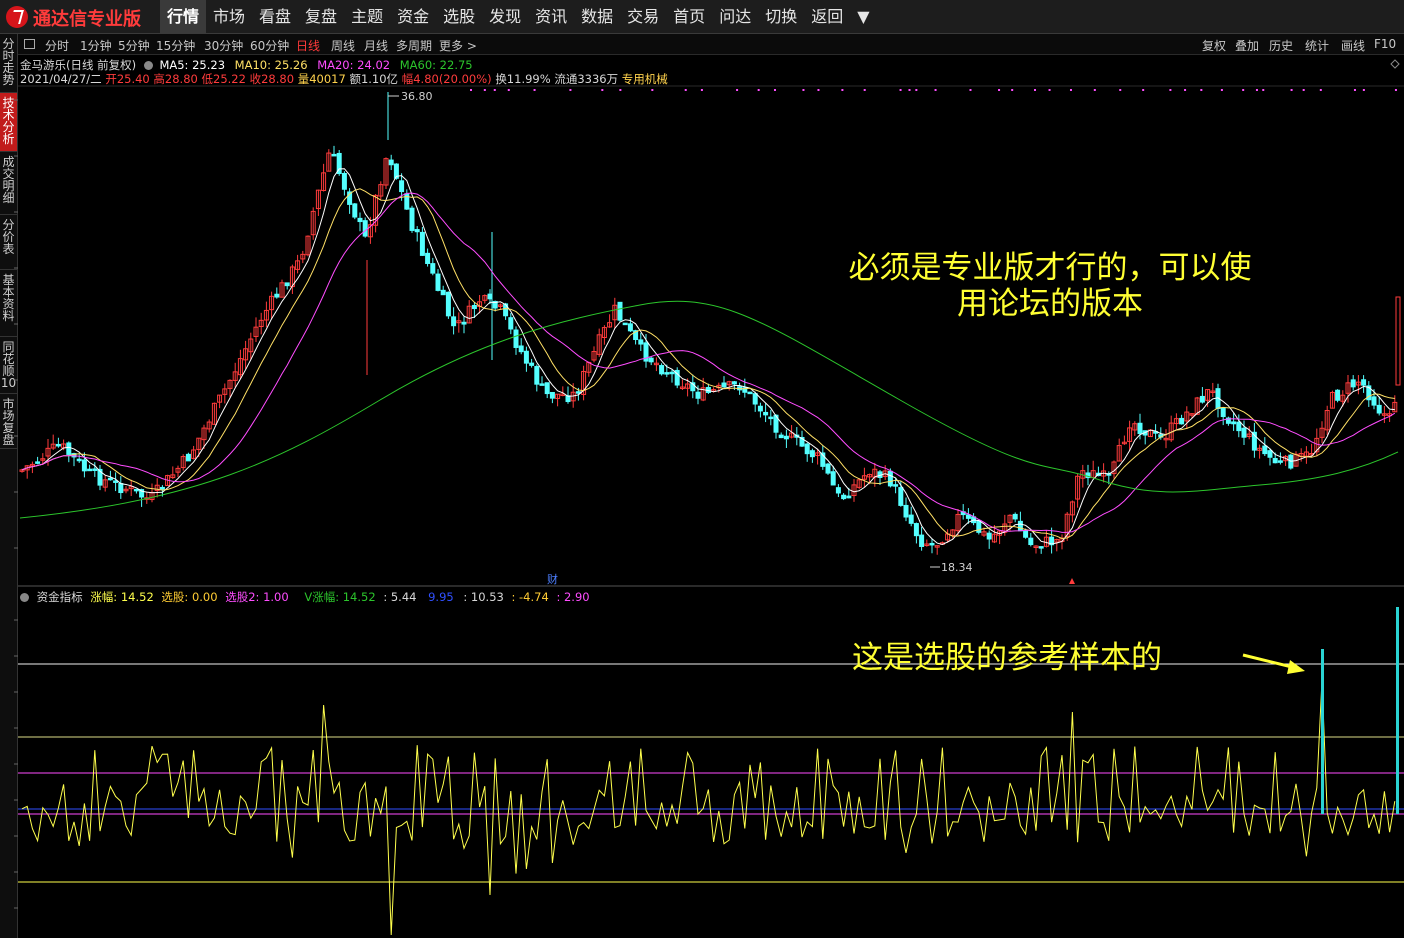  What do you see at coordinates (224, 79) in the screenshot?
I see `low-price: 低25.22` at bounding box center [224, 79].